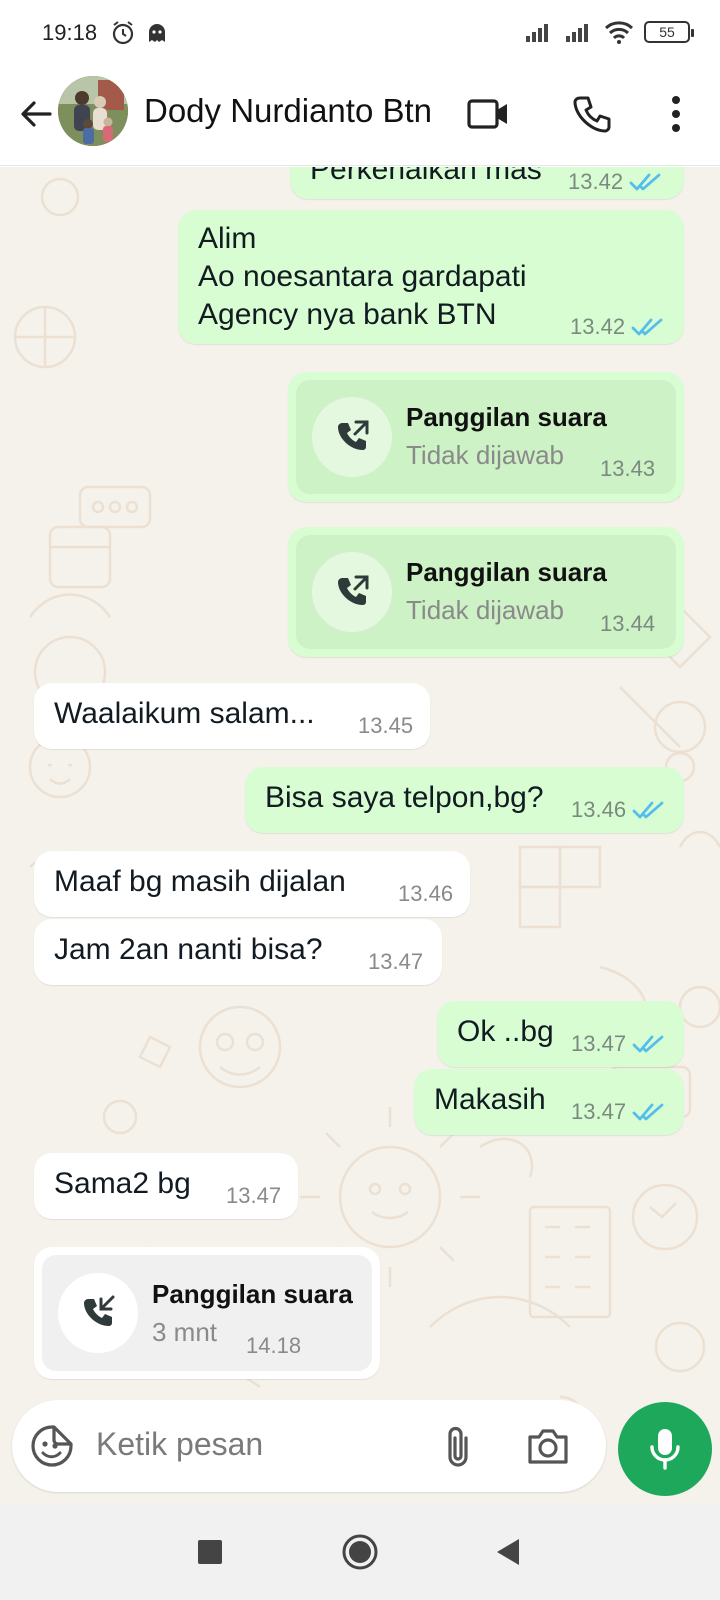  I want to click on nav-back-icon, so click(508, 1552).